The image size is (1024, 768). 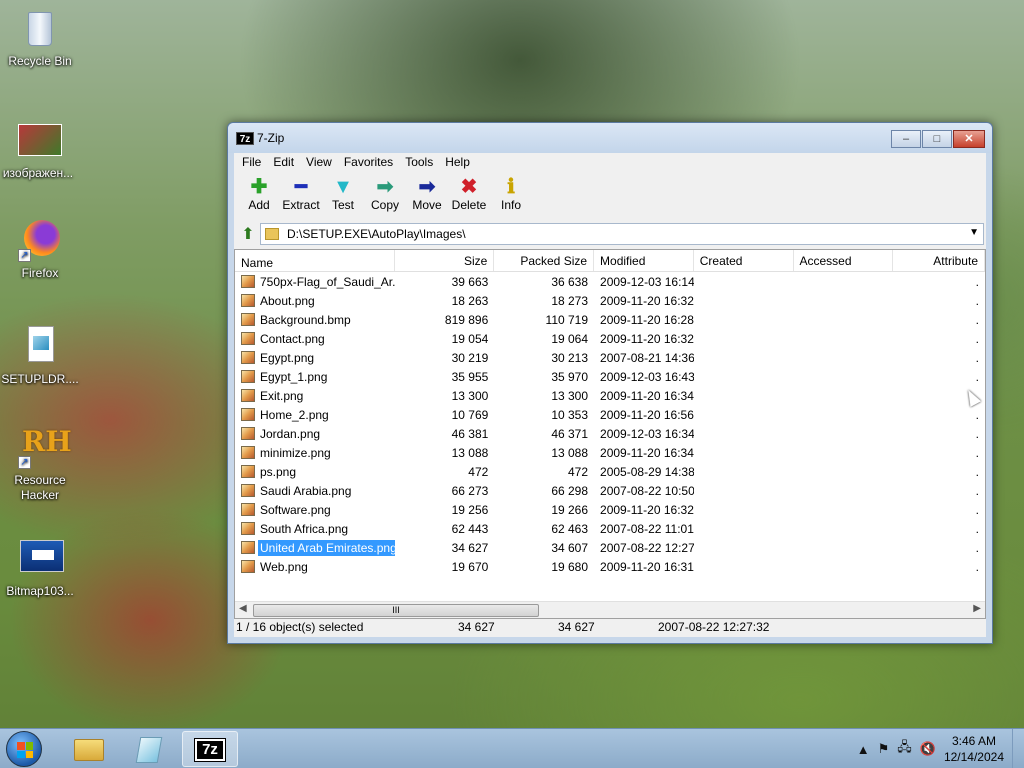 What do you see at coordinates (647, 528) in the screenshot?
I see `file-modified: 2007-08-22 11:01` at bounding box center [647, 528].